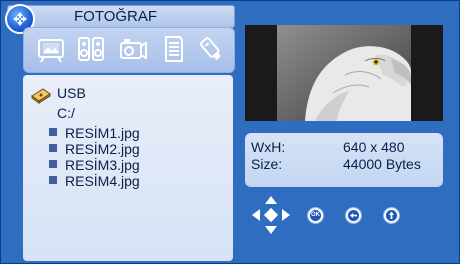 This screenshot has height=264, width=460. I want to click on navigation-pad, so click(271, 217).